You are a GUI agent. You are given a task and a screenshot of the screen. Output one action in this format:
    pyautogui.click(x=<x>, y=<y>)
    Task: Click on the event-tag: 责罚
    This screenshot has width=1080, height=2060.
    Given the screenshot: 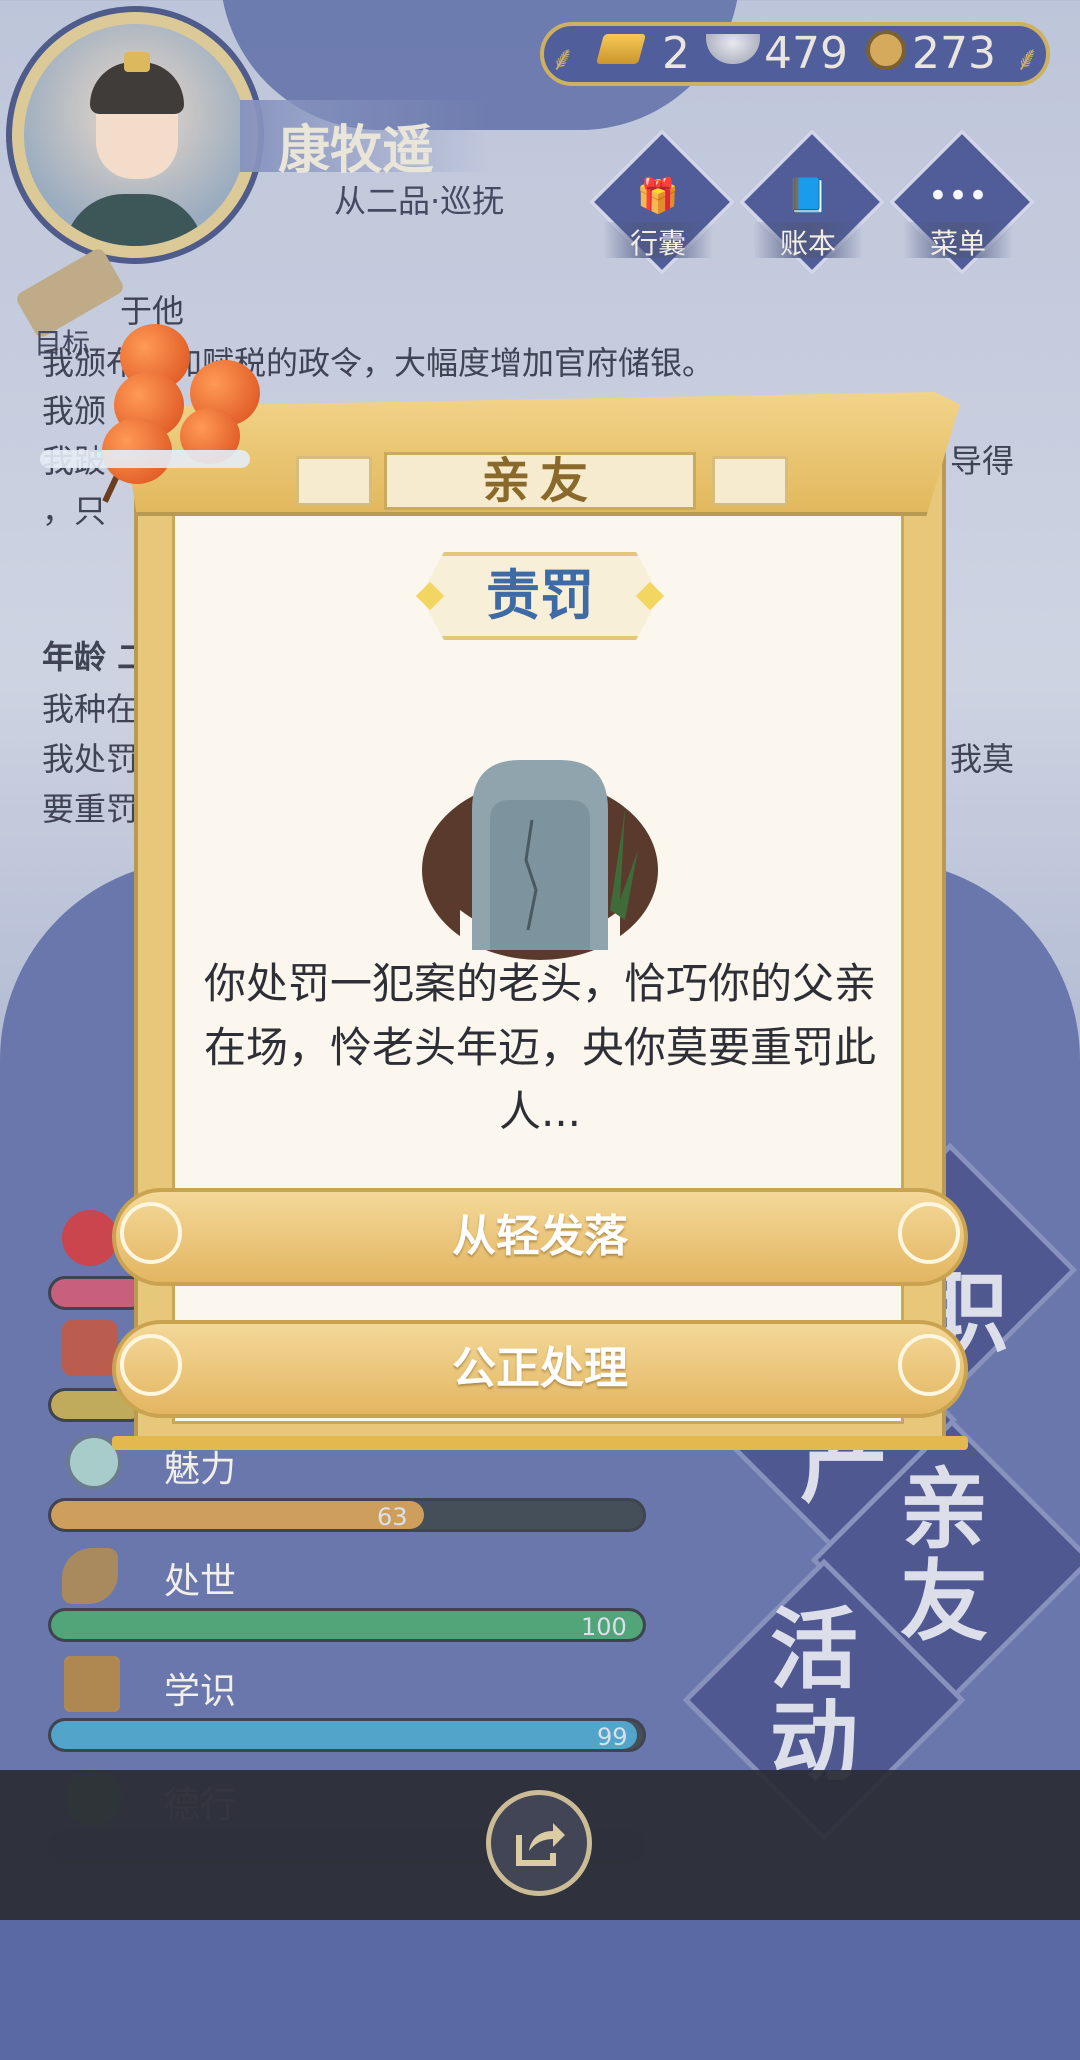 What is the action you would take?
    pyautogui.click(x=540, y=596)
    